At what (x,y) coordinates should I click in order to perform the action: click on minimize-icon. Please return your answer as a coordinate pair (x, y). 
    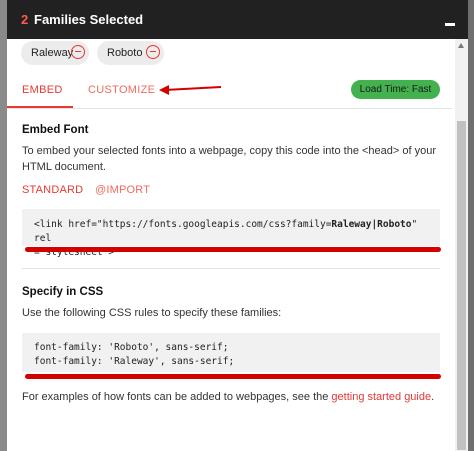
    Looking at the image, I should click on (450, 24).